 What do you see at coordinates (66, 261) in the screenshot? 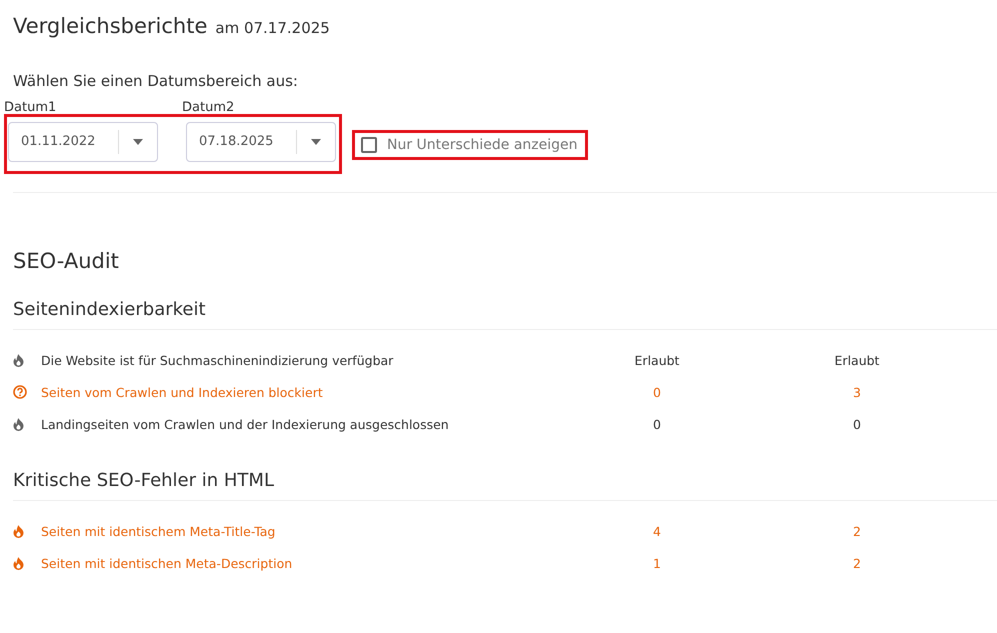
I see `section-title: SEO-Audit` at bounding box center [66, 261].